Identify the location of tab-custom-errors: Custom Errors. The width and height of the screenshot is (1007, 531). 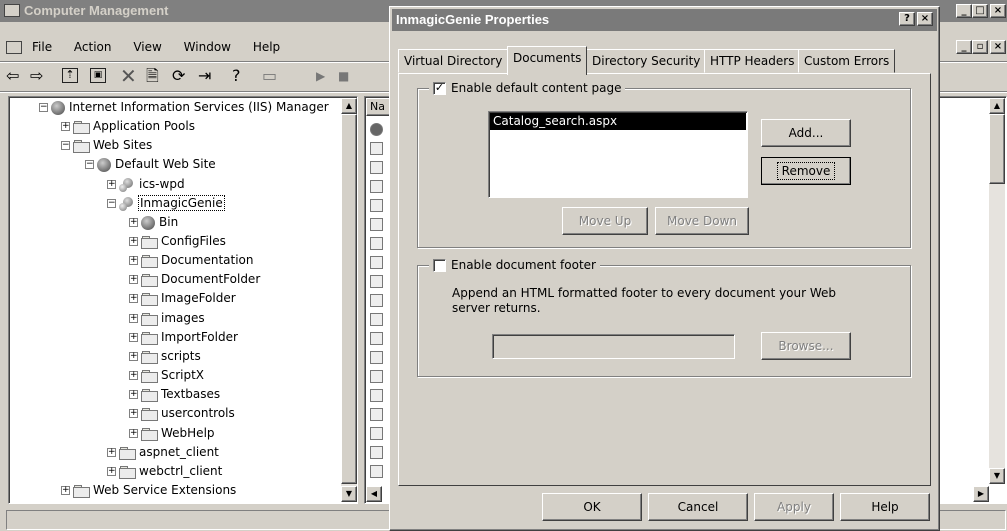
(847, 61).